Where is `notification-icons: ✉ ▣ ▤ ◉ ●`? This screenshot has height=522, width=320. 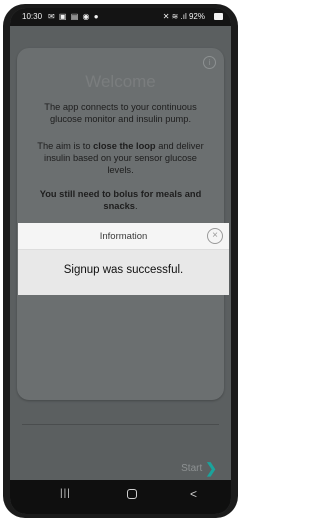
notification-icons: ✉ ▣ ▤ ◉ ● is located at coordinates (74, 16).